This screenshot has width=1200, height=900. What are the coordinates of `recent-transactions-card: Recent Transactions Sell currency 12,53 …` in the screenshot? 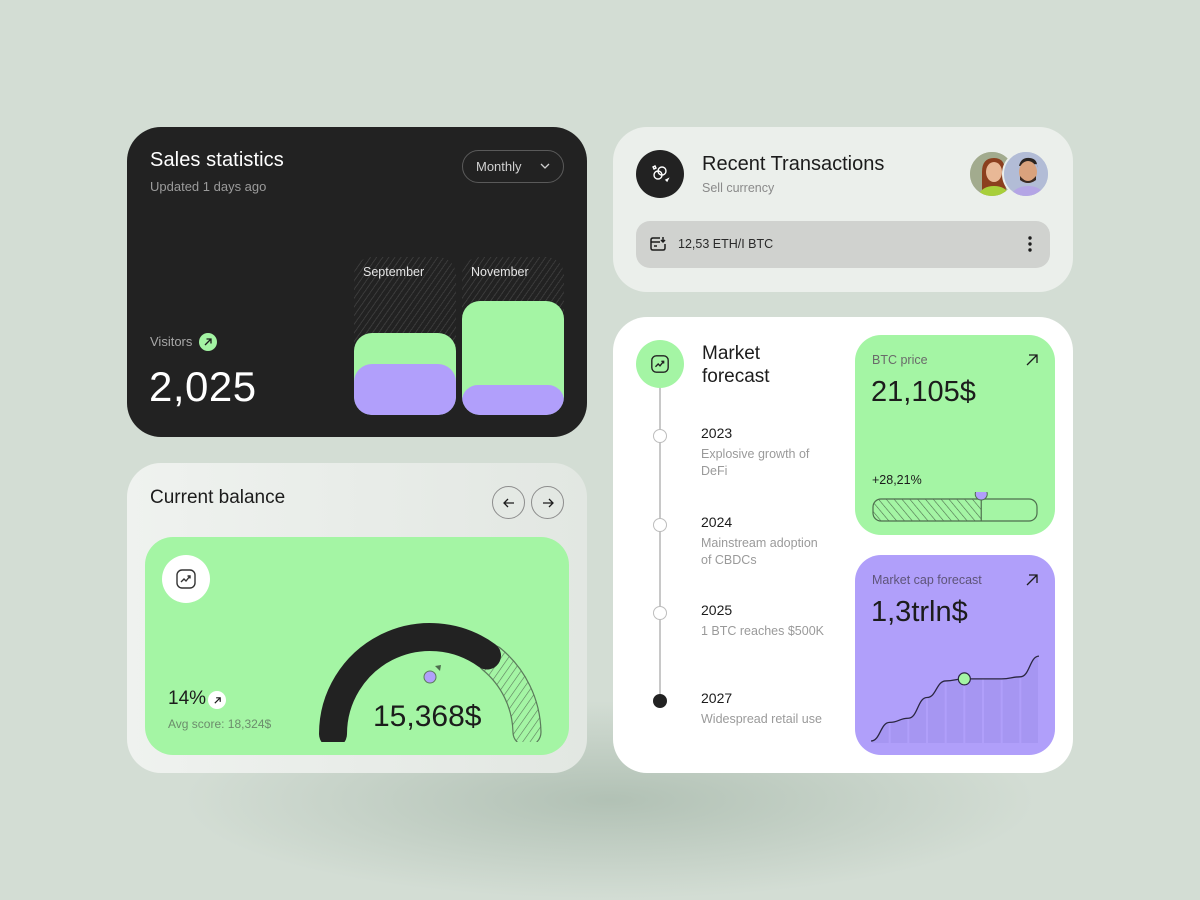 It's located at (843, 209).